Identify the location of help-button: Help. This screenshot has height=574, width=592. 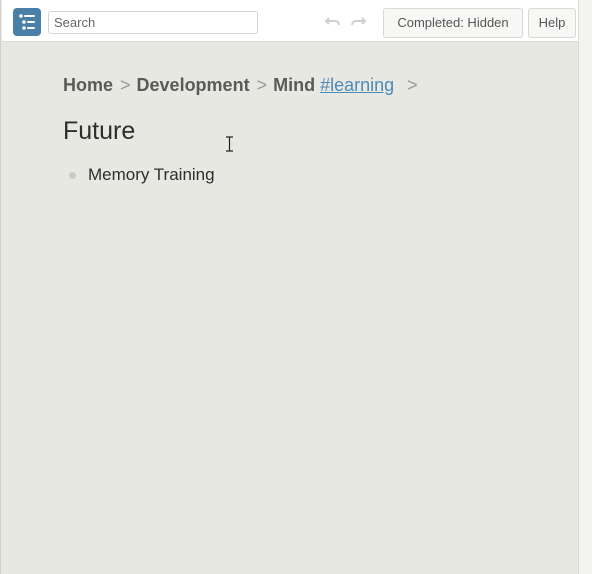
(552, 23).